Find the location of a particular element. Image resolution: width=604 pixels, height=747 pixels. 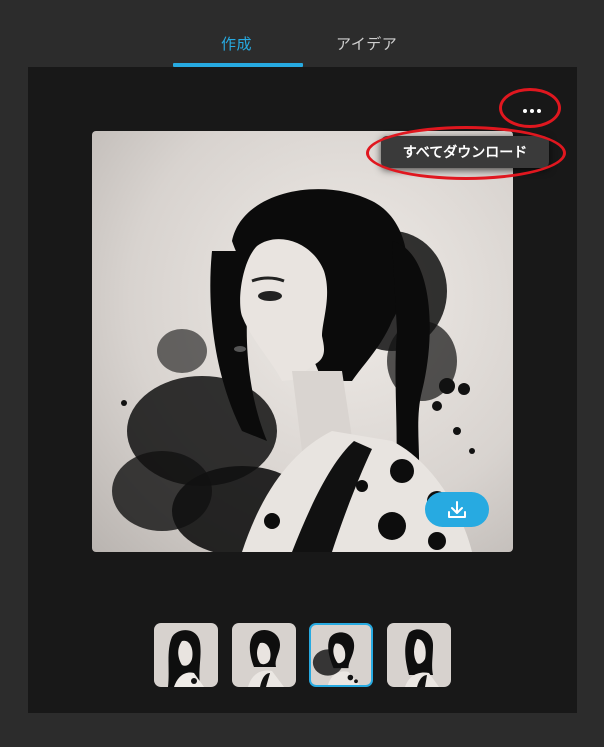

tab-bar: 作成 アイデア is located at coordinates (302, 34).